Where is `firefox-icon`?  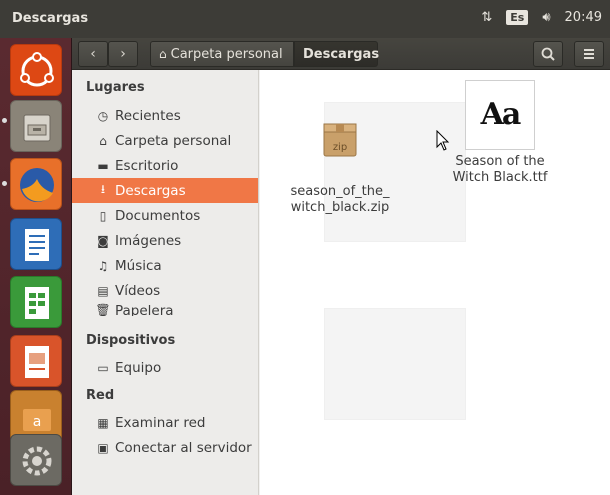
firefox-icon is located at coordinates (36, 184).